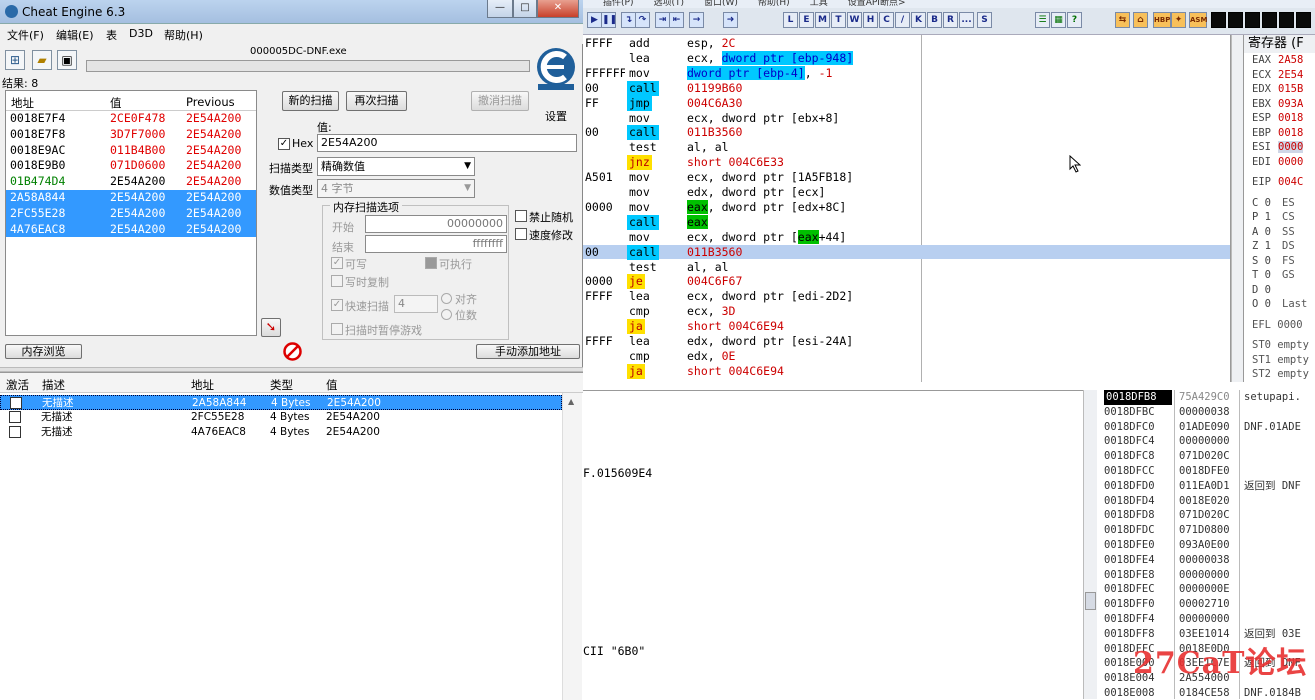 This screenshot has height=700, width=1315. What do you see at coordinates (1279, 203) in the screenshot?
I see `flag-row: C 0 ES` at bounding box center [1279, 203].